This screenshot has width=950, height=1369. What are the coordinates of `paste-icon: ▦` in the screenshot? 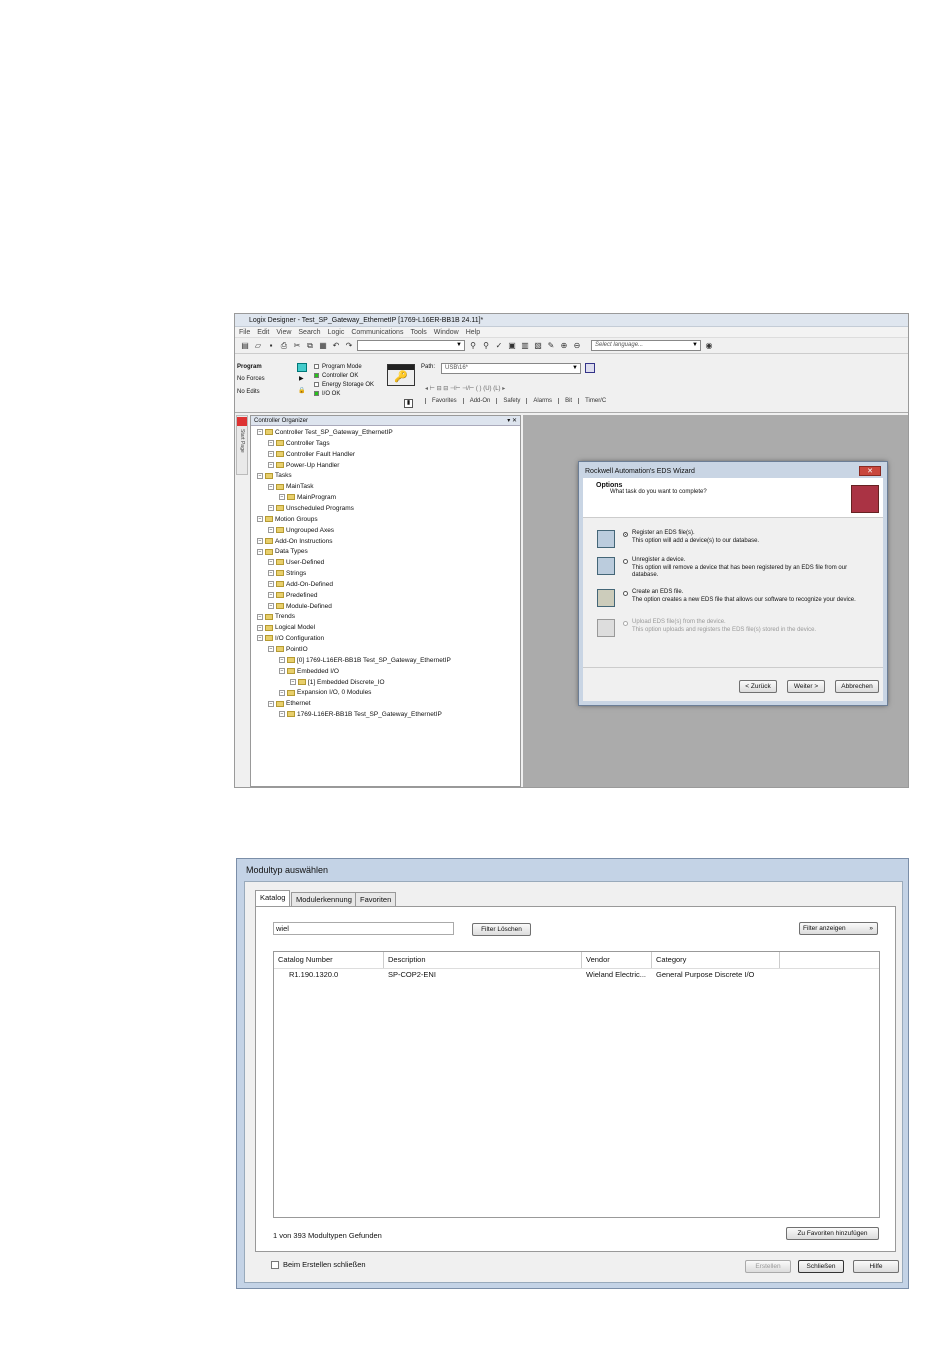 It's located at (323, 346).